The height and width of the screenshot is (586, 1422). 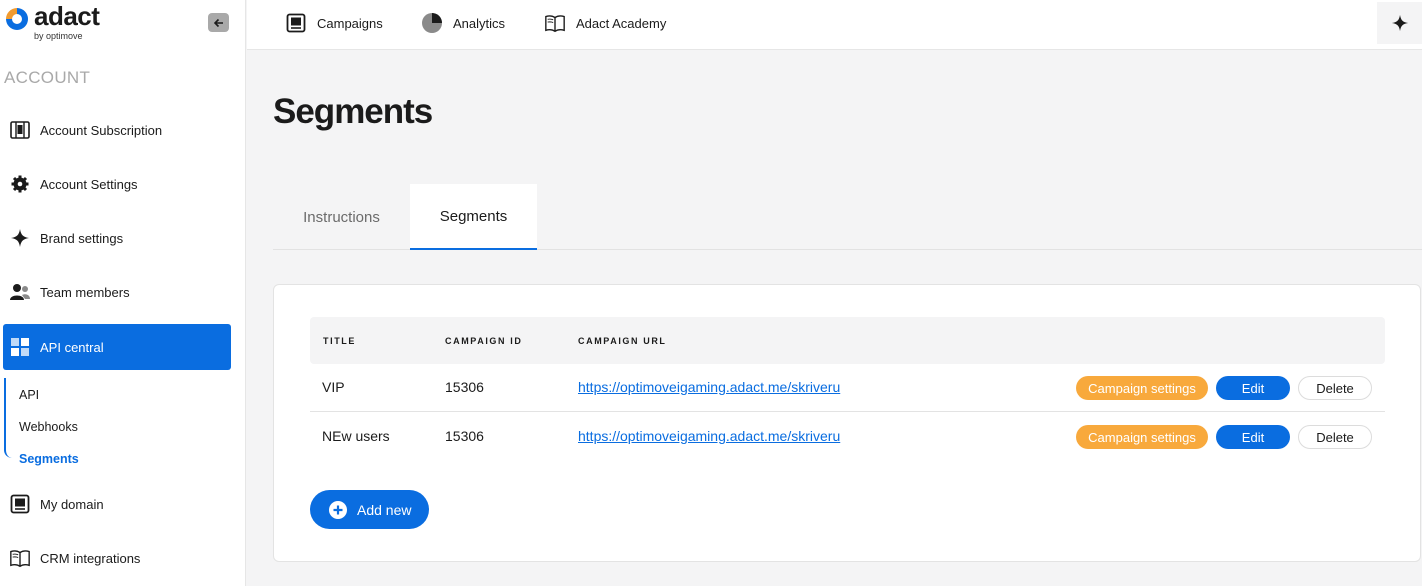 I want to click on grid-icon, so click(x=20, y=347).